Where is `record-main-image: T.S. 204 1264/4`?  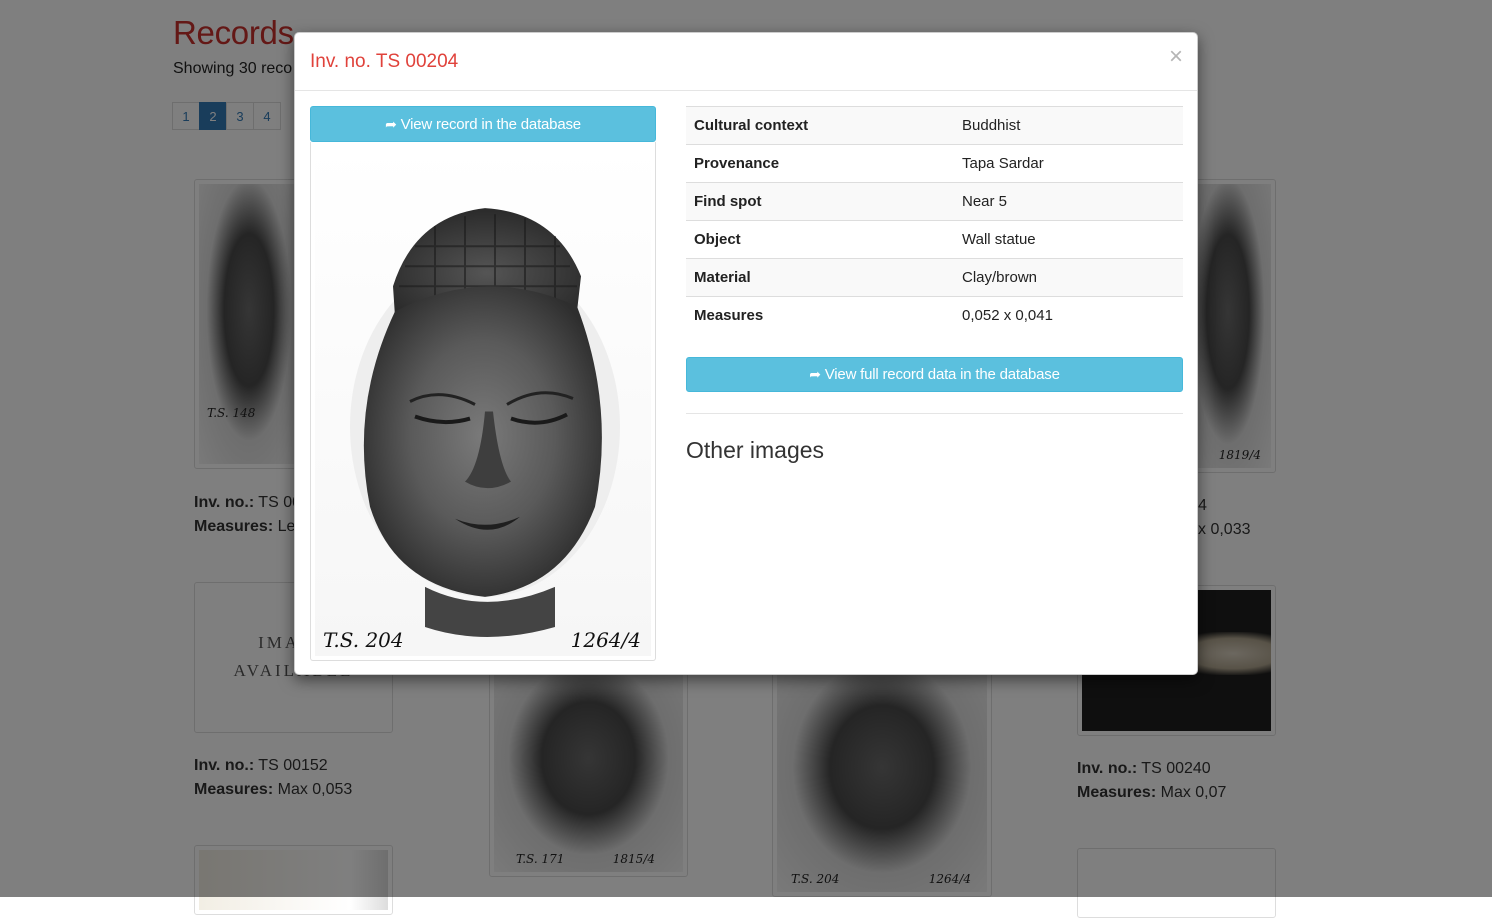 record-main-image: T.S. 204 1264/4 is located at coordinates (483, 401).